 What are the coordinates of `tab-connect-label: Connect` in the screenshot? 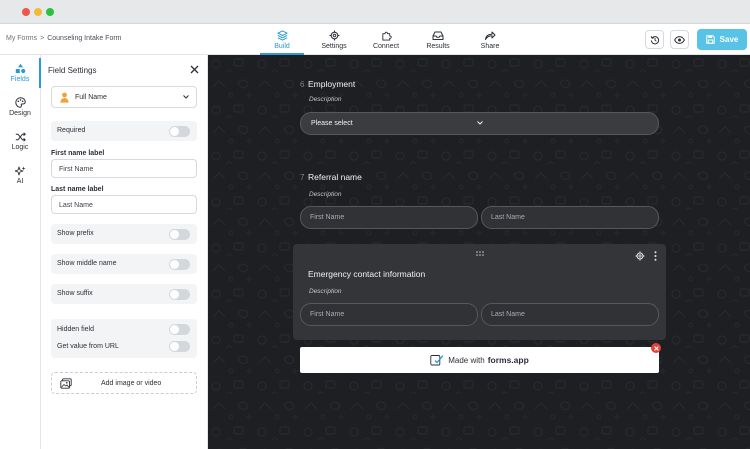 It's located at (386, 46).